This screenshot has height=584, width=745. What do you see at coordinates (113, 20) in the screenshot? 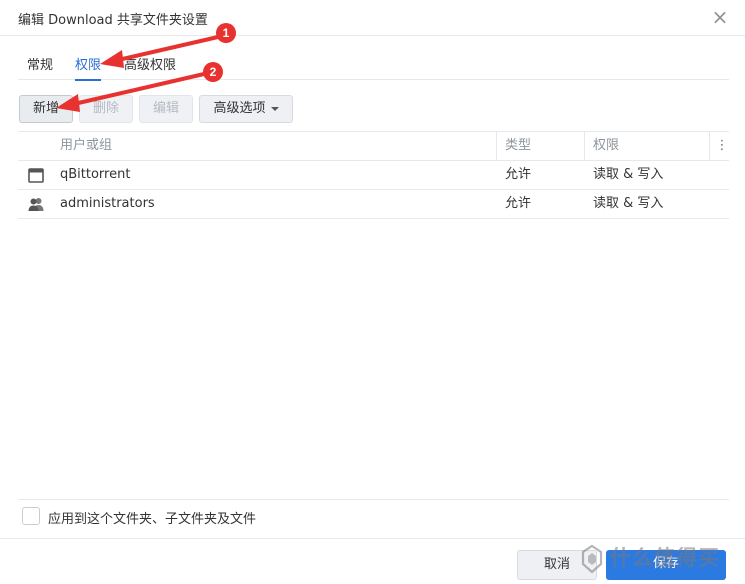
I see `dialog-title: 编辑 Download 共享文件夹设置` at bounding box center [113, 20].